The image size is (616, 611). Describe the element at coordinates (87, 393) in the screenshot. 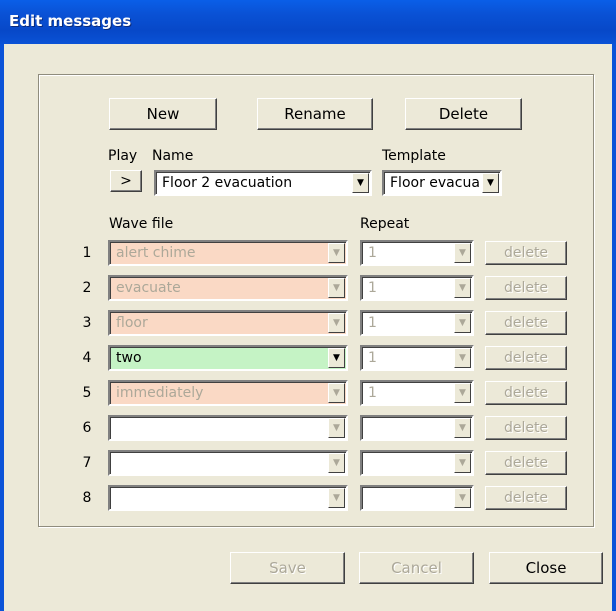

I see `row-number: 5` at that location.